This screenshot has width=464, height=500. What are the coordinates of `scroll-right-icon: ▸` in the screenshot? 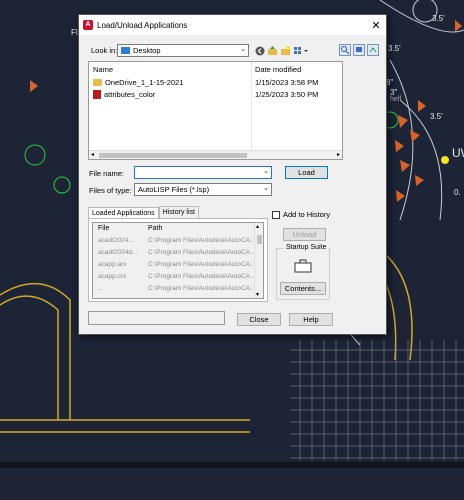 It's located at (338, 154).